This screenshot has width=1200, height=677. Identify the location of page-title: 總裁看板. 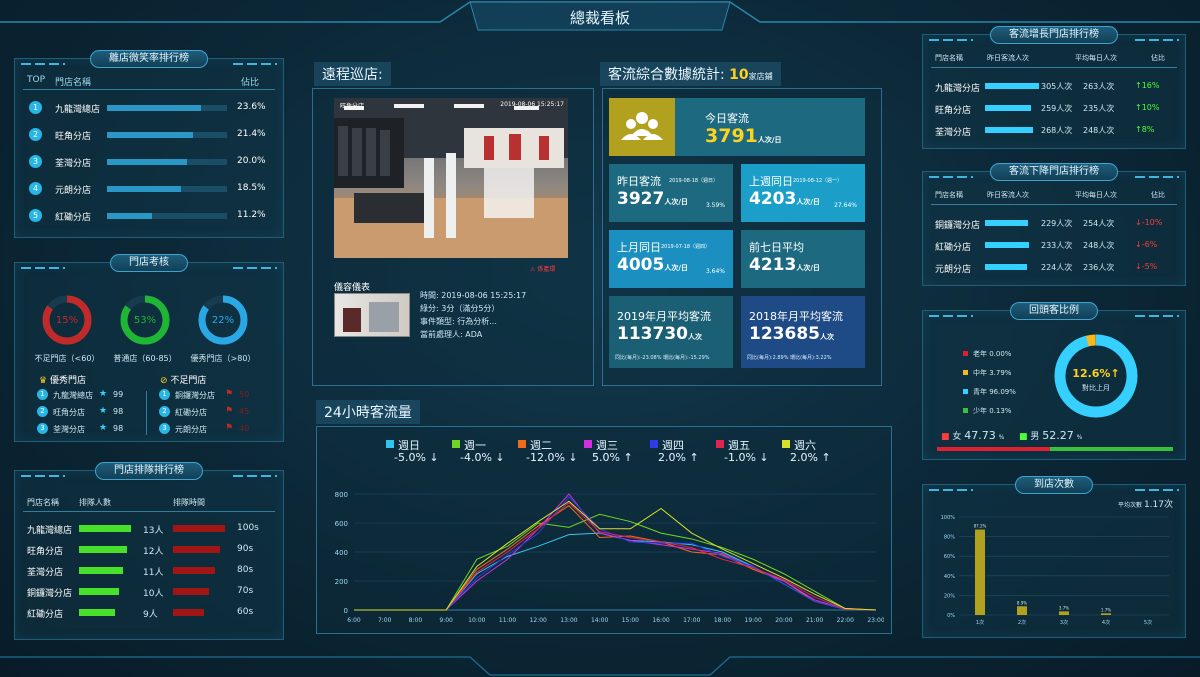
(599, 18).